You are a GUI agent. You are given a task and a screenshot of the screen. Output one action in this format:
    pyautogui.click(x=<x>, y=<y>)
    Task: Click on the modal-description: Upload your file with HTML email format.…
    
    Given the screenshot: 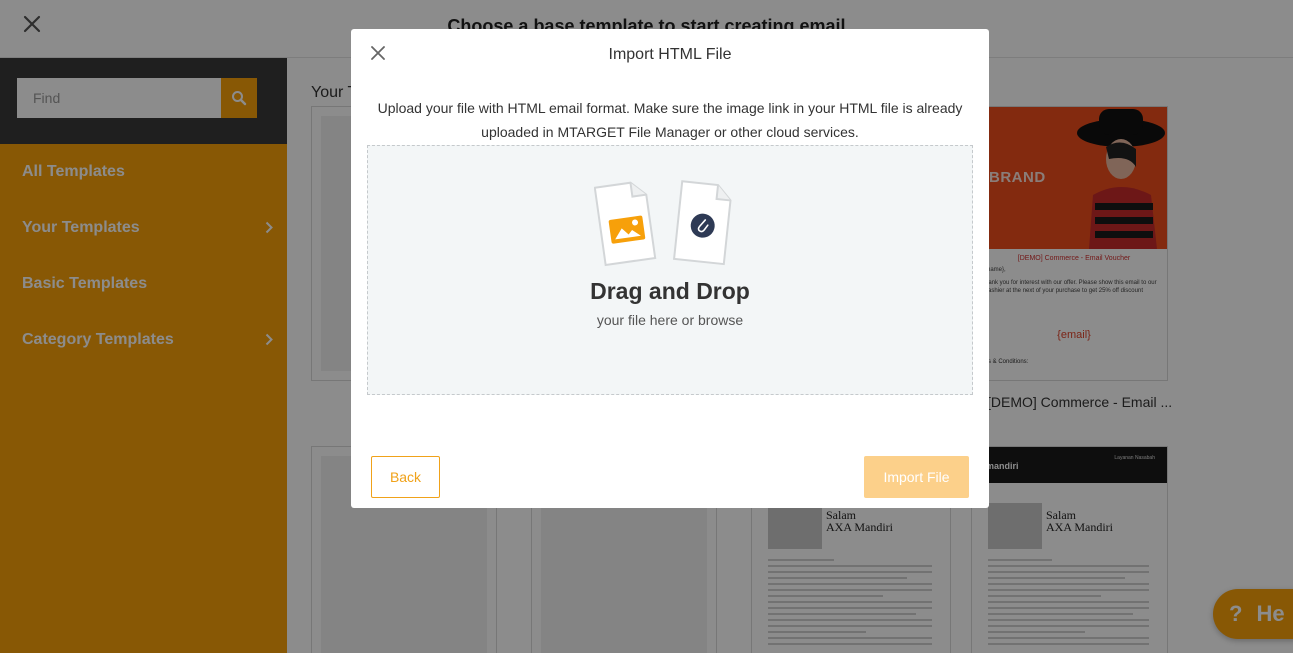 What is the action you would take?
    pyautogui.click(x=670, y=120)
    